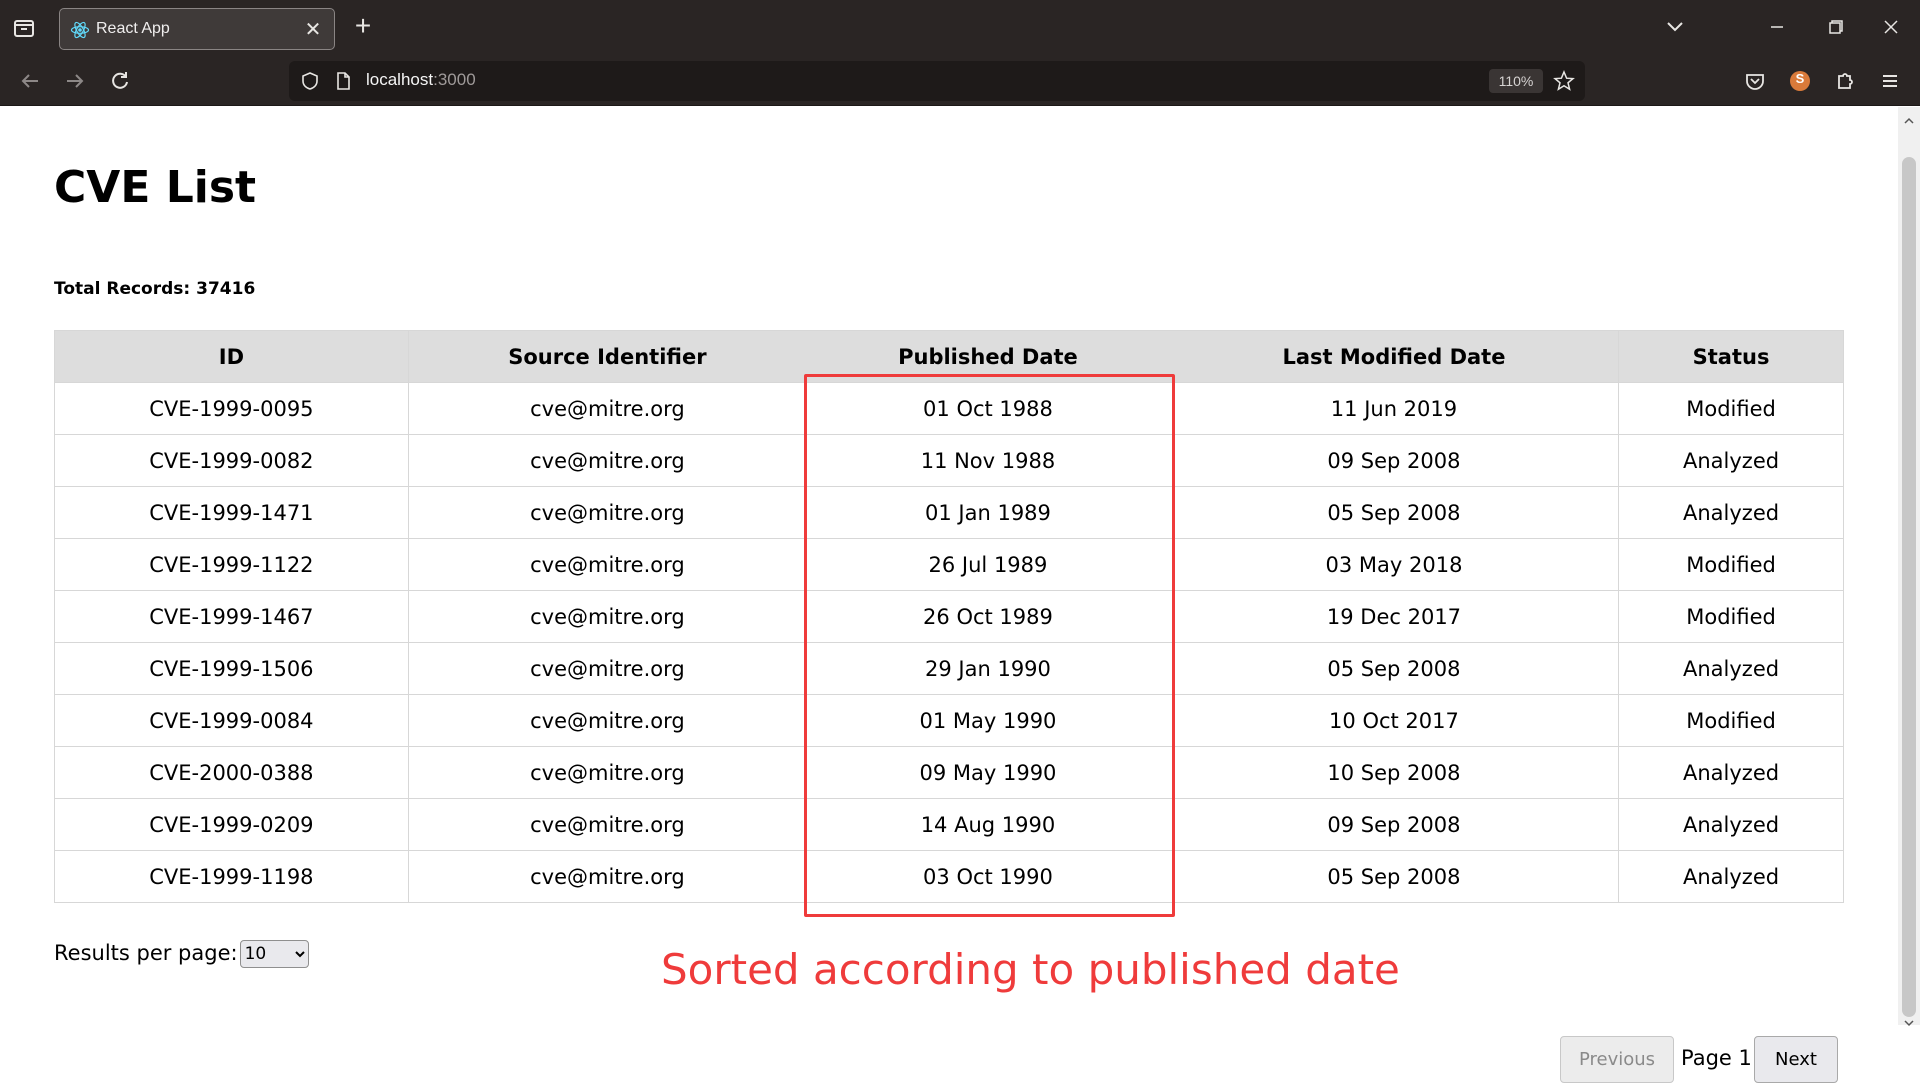 The image size is (1920, 1083). What do you see at coordinates (1394, 616) in the screenshot?
I see `cell-modified: 19 Dec 2017` at bounding box center [1394, 616].